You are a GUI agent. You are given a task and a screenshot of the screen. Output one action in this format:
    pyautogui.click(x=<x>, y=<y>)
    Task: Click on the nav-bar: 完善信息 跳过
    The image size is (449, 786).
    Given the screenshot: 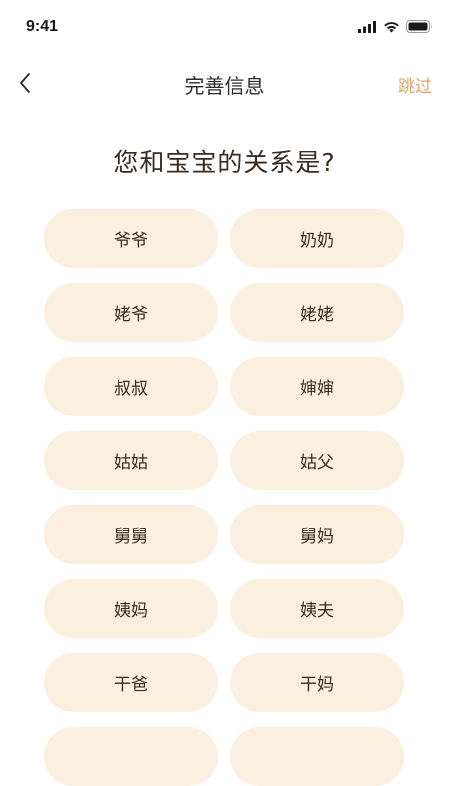 What is the action you would take?
    pyautogui.click(x=224, y=83)
    